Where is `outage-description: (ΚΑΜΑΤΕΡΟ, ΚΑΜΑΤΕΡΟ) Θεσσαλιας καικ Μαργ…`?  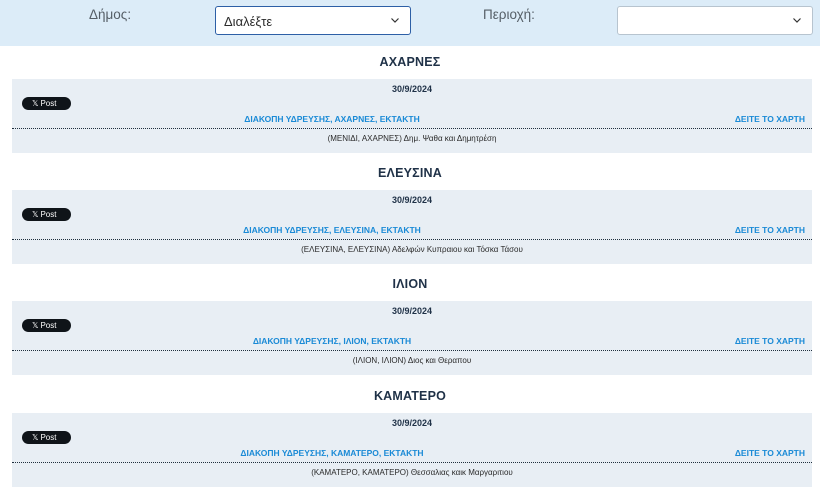
outage-description: (ΚΑΜΑΤΕΡΟ, ΚΑΜΑΤΕΡΟ) Θεσσαλιας καικ Μαργ… is located at coordinates (412, 472).